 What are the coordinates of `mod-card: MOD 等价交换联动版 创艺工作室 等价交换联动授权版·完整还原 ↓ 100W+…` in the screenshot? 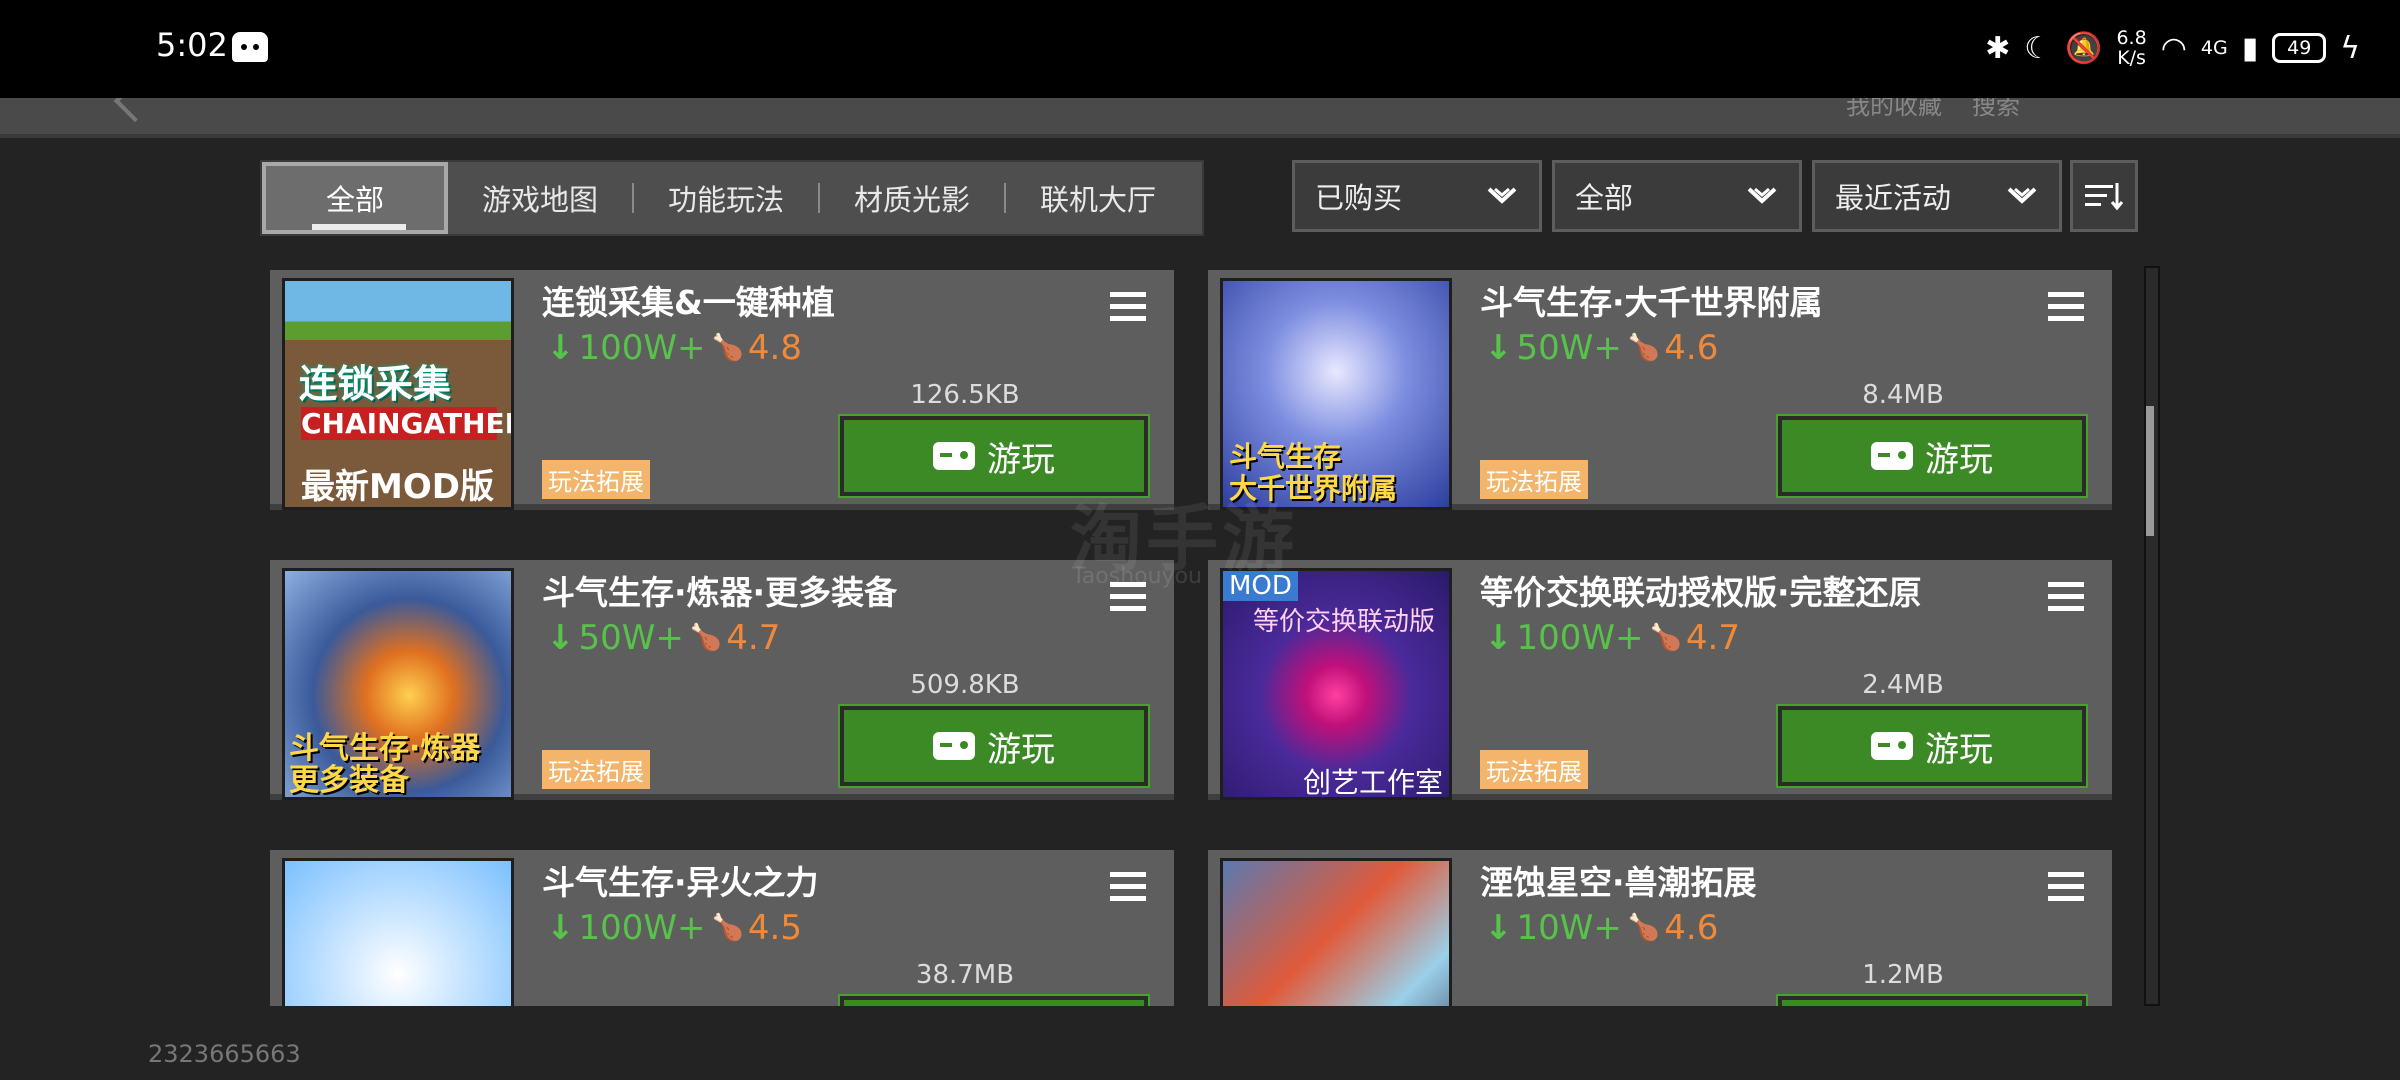 It's located at (1660, 680).